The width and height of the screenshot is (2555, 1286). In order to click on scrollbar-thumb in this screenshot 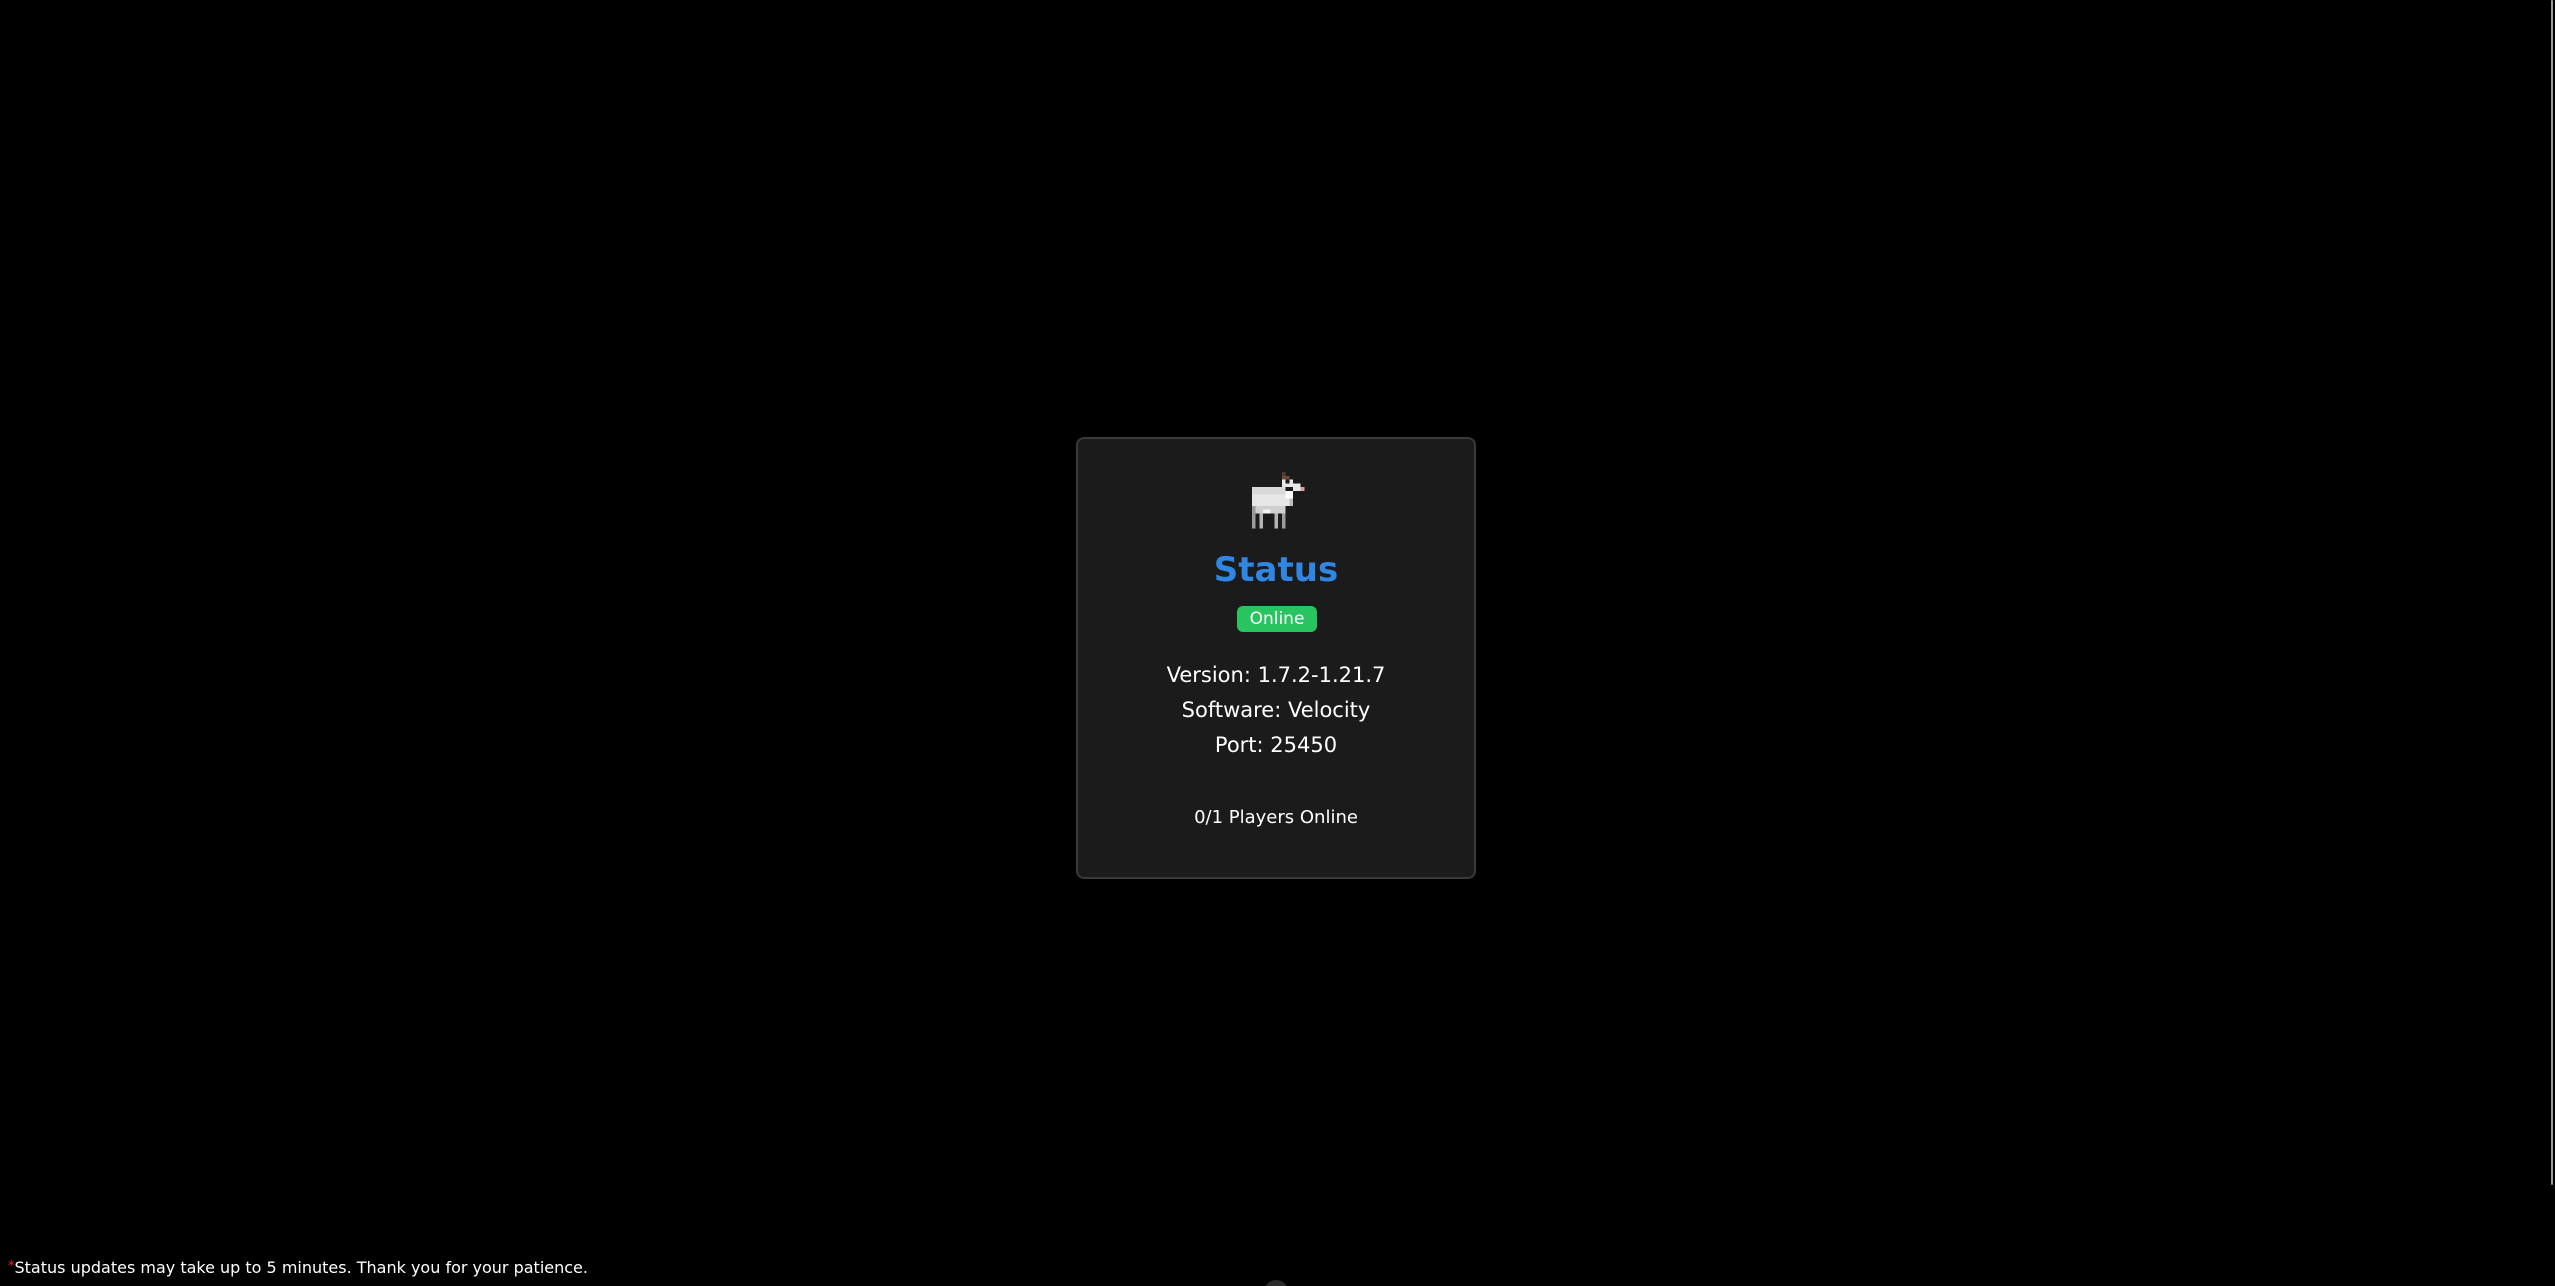, I will do `click(2552, 592)`.